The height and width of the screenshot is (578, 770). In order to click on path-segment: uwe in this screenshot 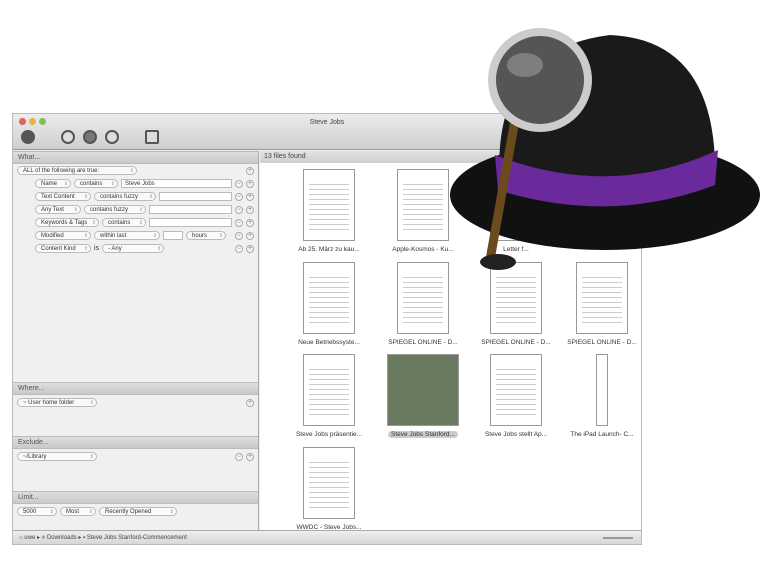, I will do `click(29, 538)`.